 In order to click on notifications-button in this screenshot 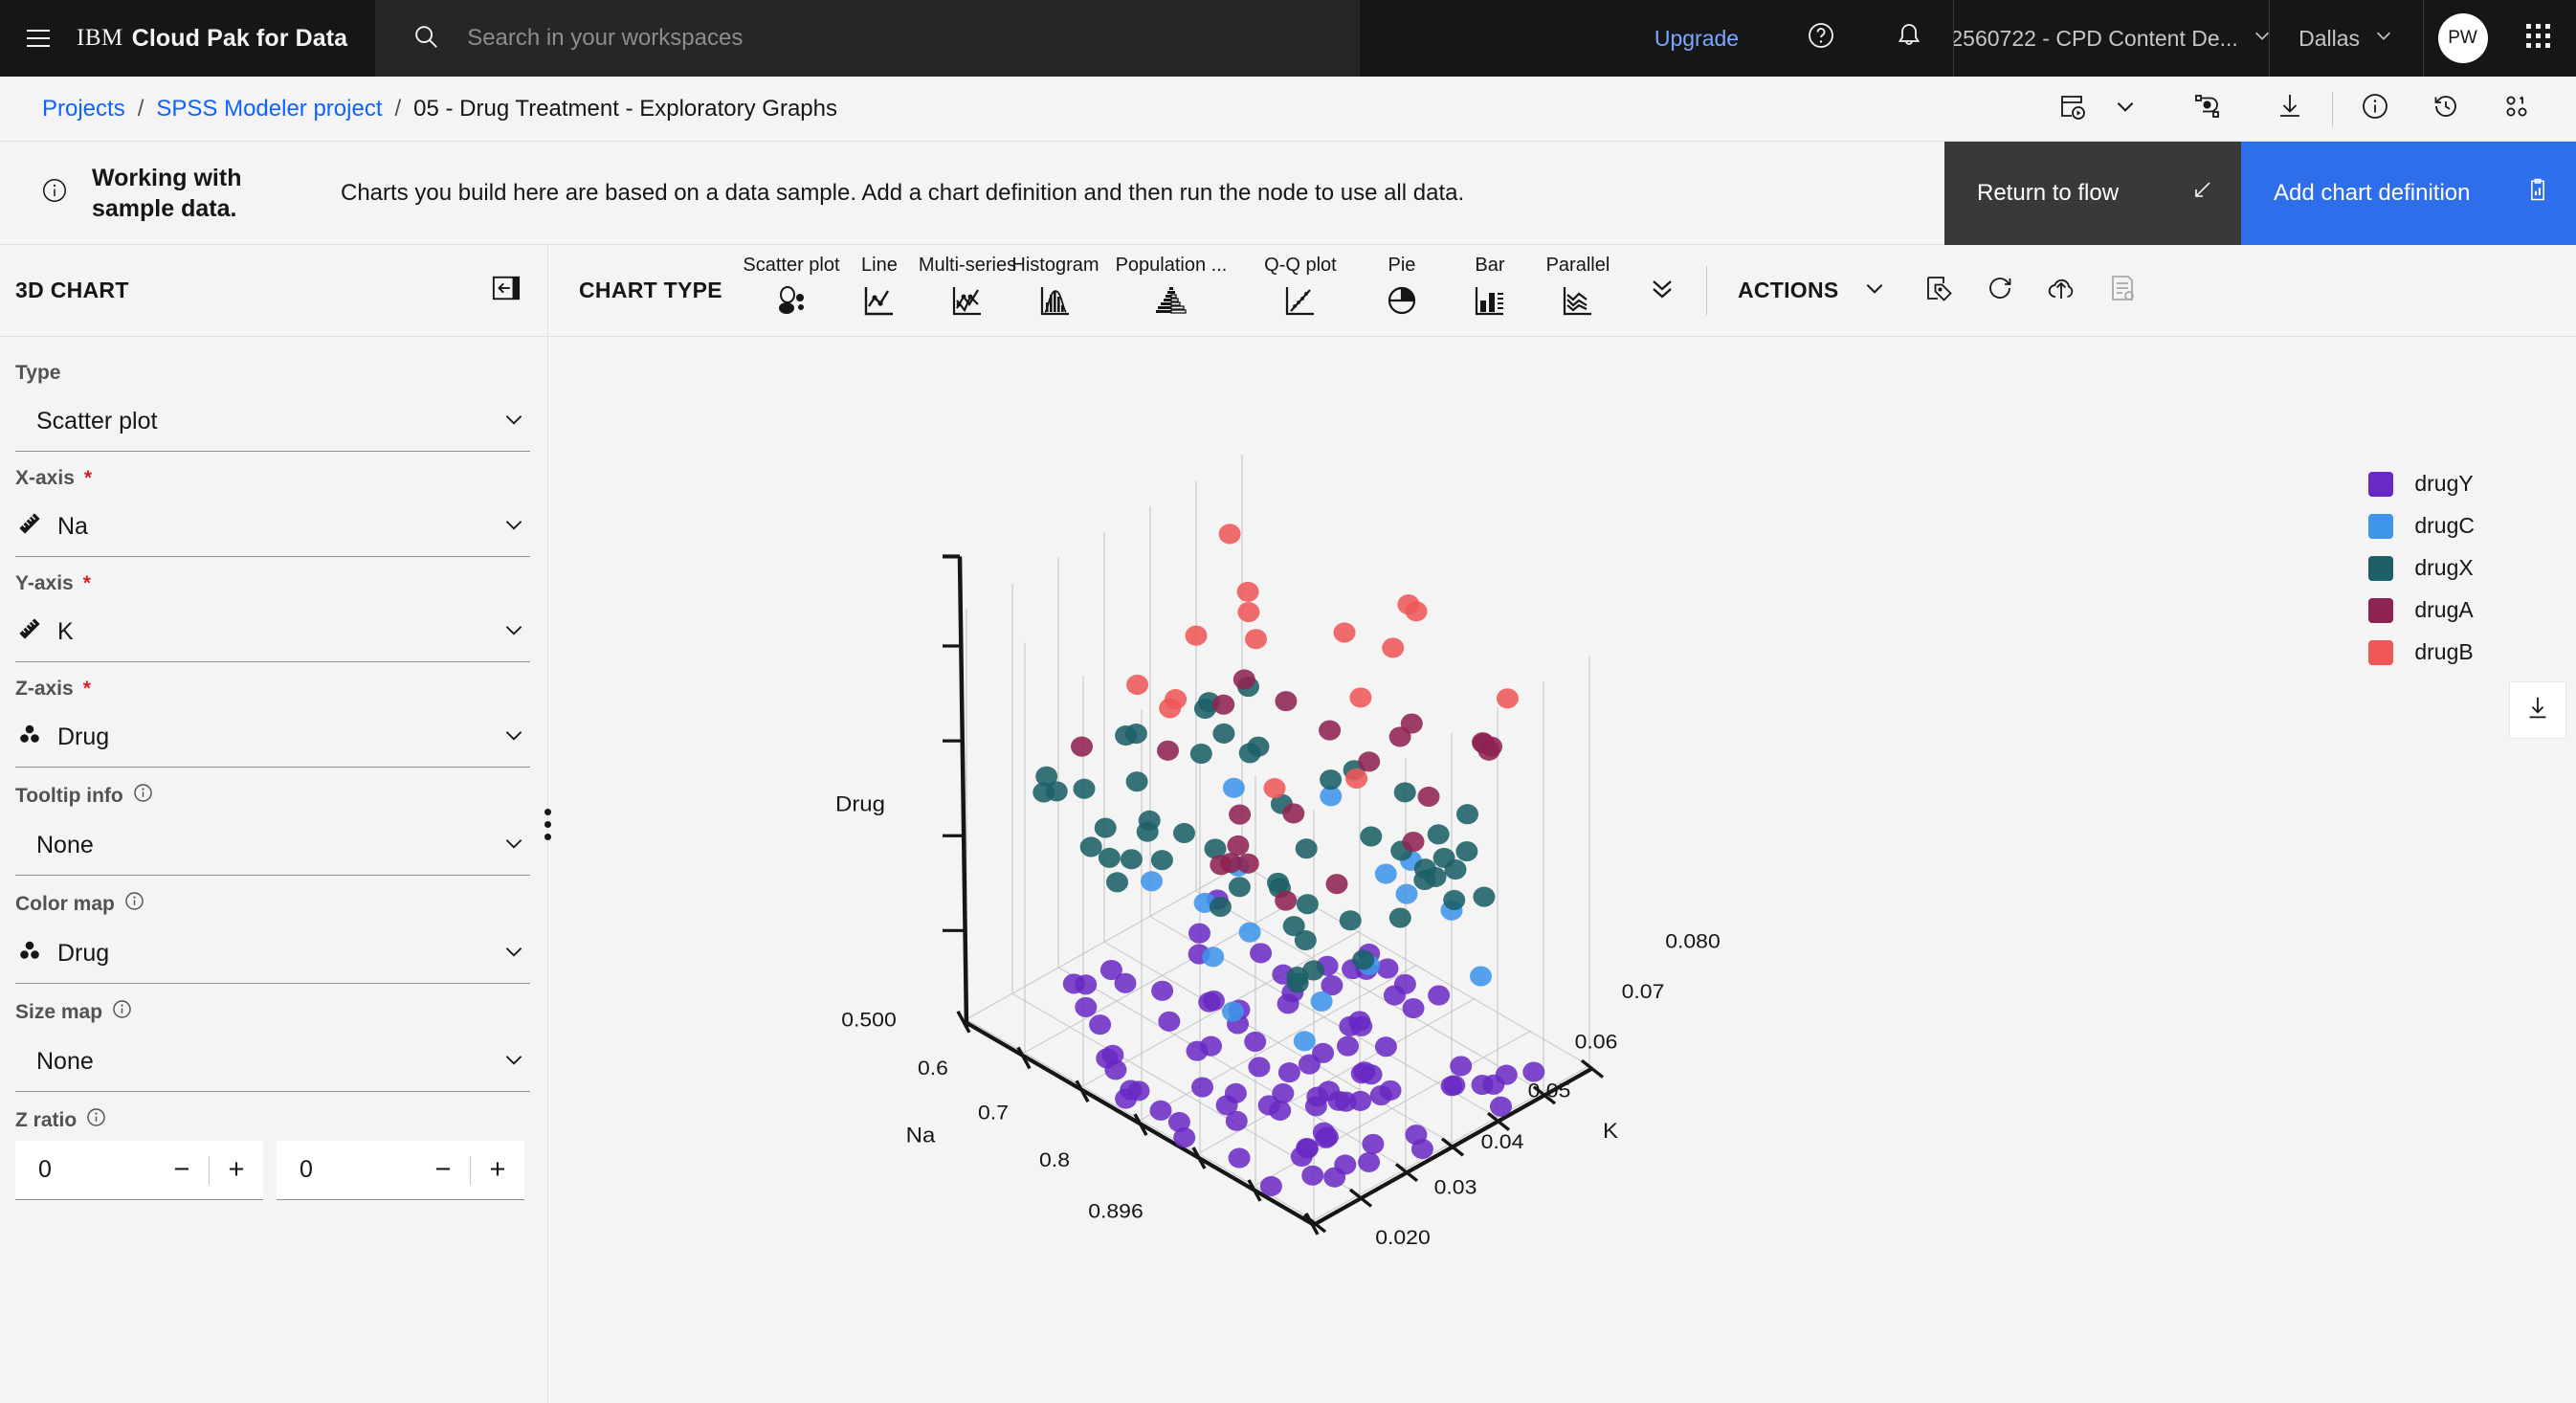, I will do `click(1909, 38)`.